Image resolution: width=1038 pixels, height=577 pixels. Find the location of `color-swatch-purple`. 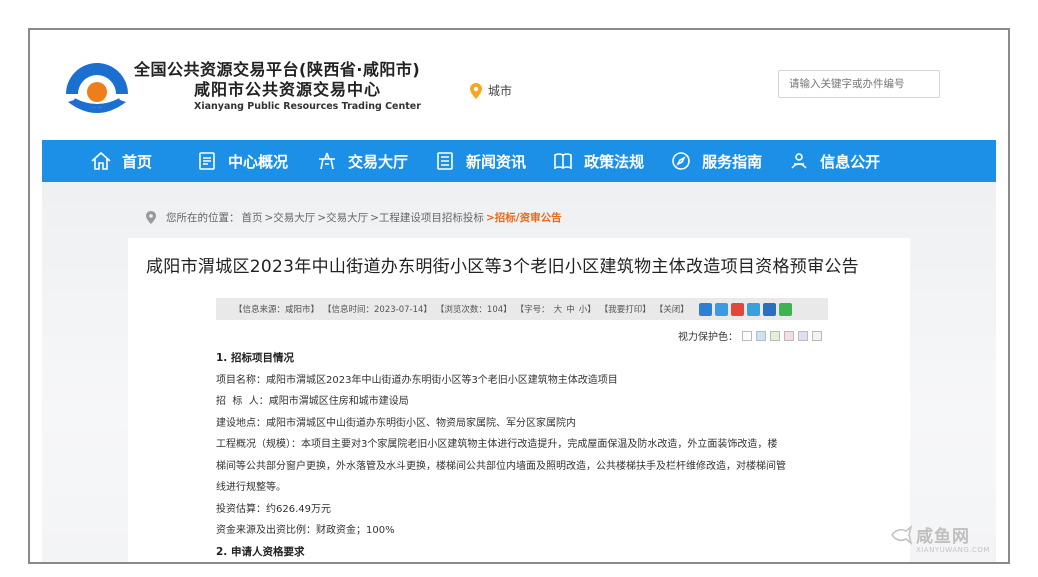

color-swatch-purple is located at coordinates (803, 335).